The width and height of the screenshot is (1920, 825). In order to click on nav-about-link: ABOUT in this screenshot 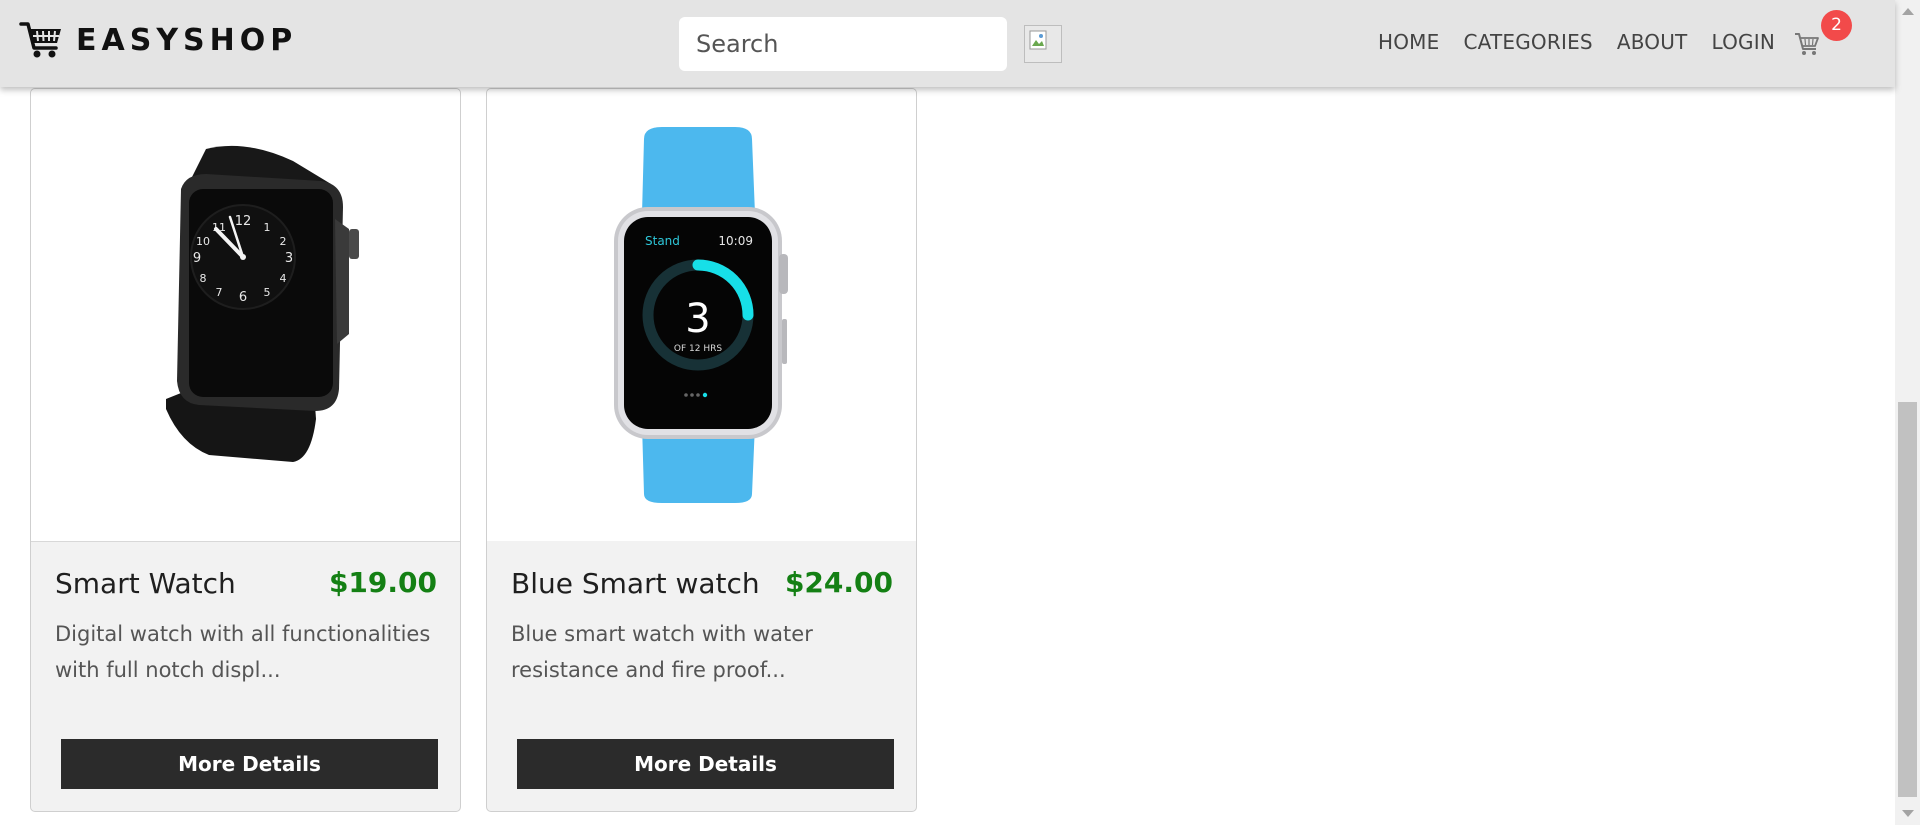, I will do `click(1652, 42)`.